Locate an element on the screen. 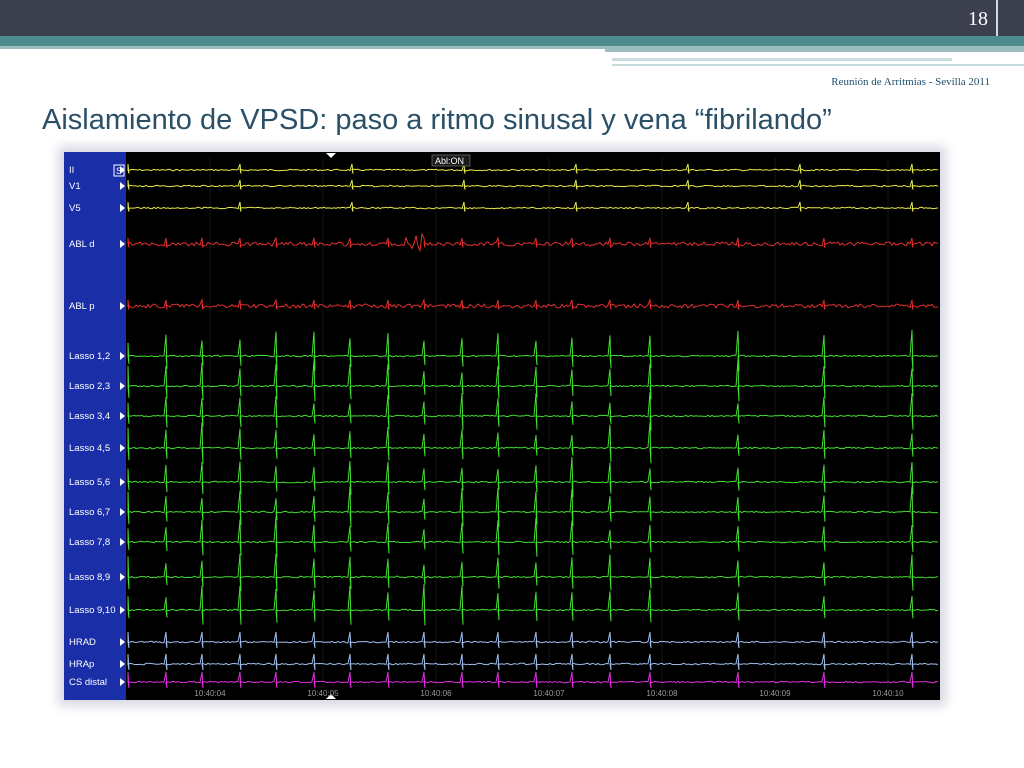  channel-label: Lasso 3,4 is located at coordinates (89, 416).